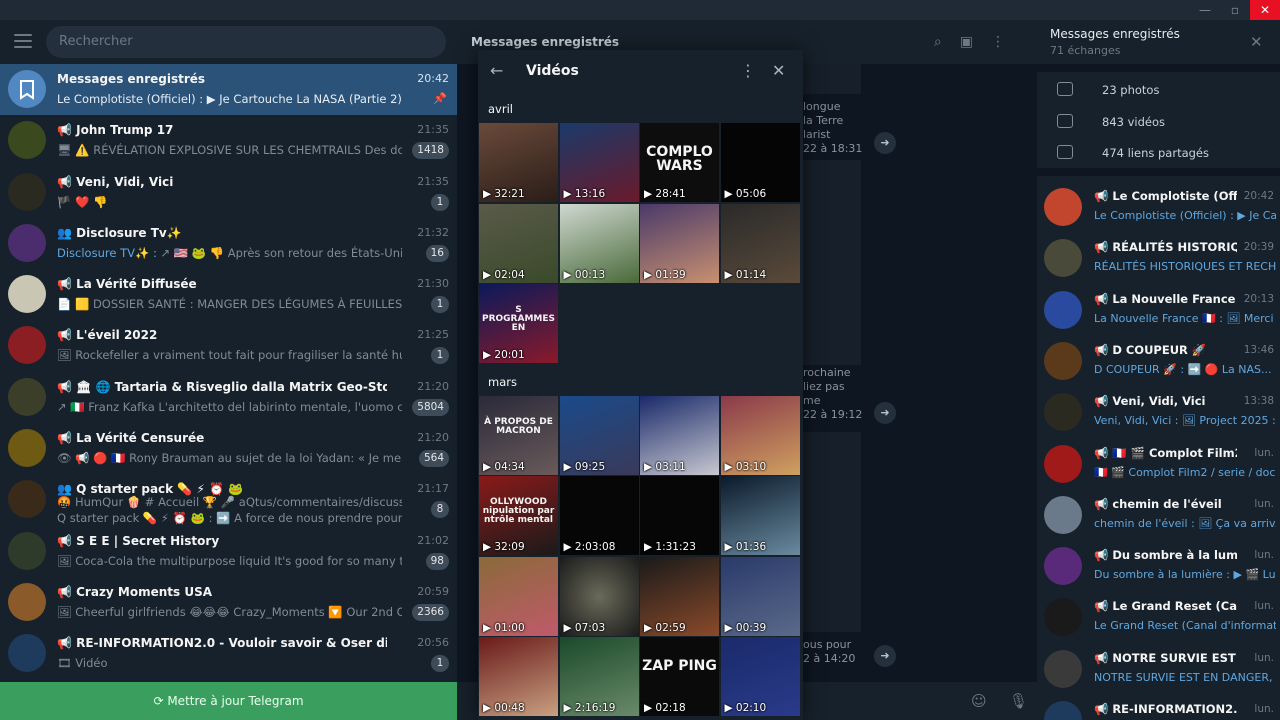 This screenshot has width=1280, height=720. Describe the element at coordinates (160, 701) in the screenshot. I see `update-icon: ⟳` at that location.